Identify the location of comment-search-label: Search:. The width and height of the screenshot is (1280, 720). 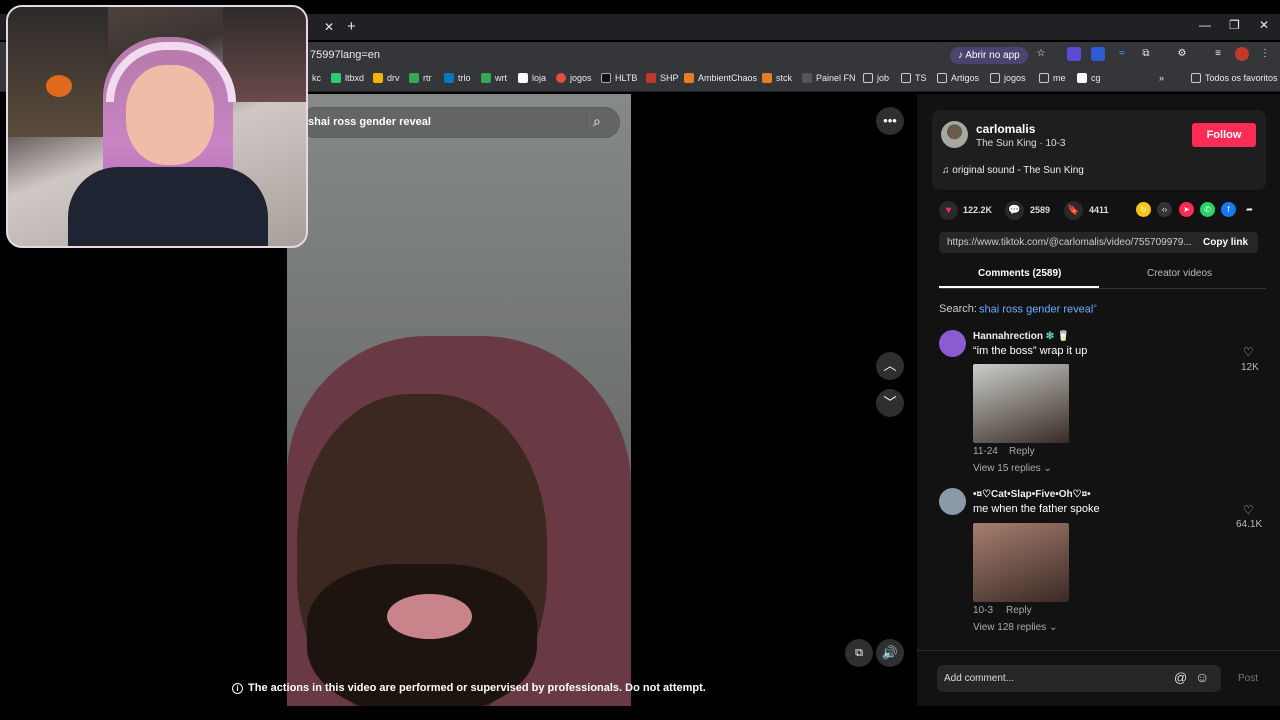
(958, 309).